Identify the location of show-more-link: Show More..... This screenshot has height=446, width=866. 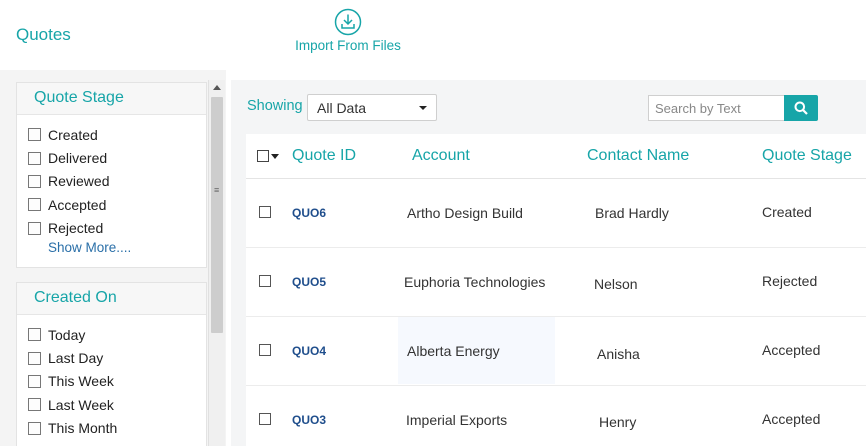
(127, 247).